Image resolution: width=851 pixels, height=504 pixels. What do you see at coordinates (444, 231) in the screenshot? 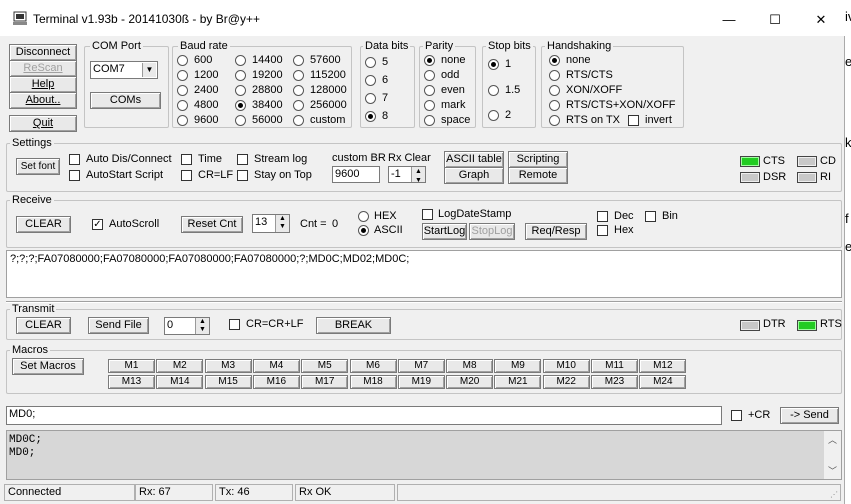
I see `start-log-button: StartLog` at bounding box center [444, 231].